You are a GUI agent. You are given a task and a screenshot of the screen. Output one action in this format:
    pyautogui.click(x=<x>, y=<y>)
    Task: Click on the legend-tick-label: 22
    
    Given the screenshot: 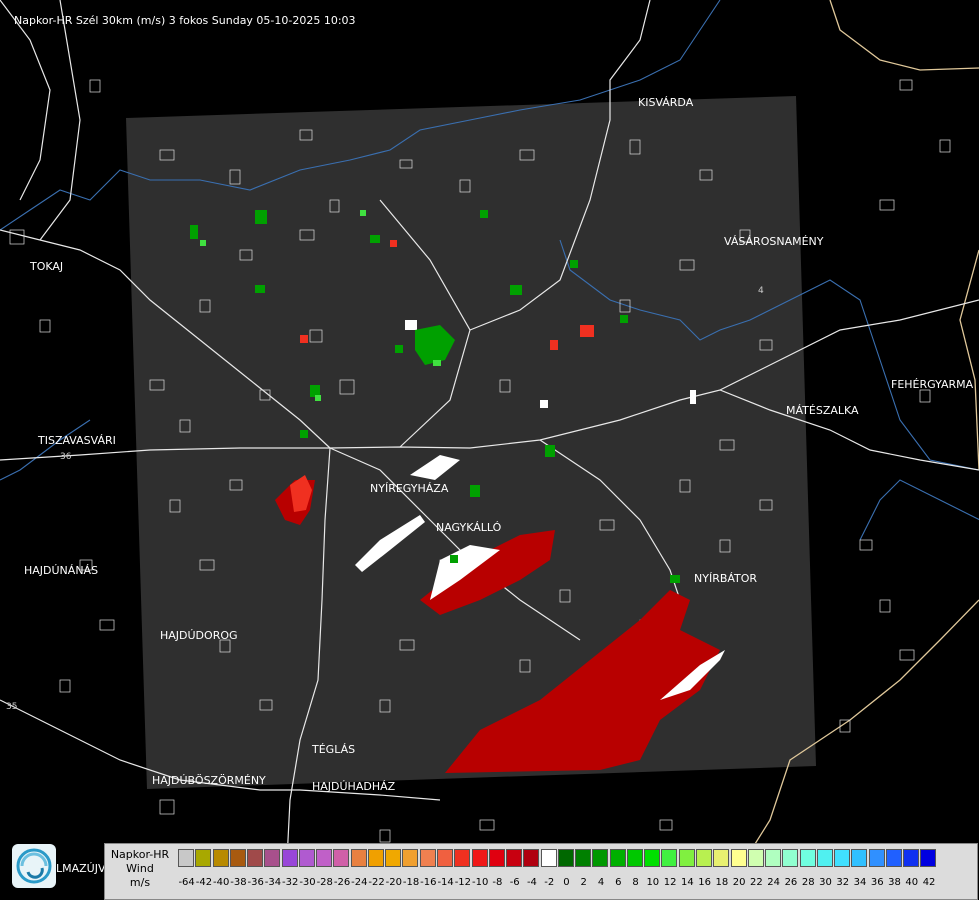 What is the action you would take?
    pyautogui.click(x=756, y=882)
    